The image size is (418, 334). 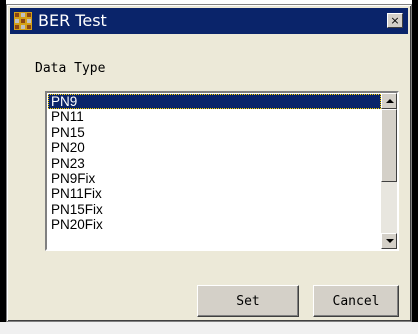 I want to click on scroll-track, so click(x=389, y=207).